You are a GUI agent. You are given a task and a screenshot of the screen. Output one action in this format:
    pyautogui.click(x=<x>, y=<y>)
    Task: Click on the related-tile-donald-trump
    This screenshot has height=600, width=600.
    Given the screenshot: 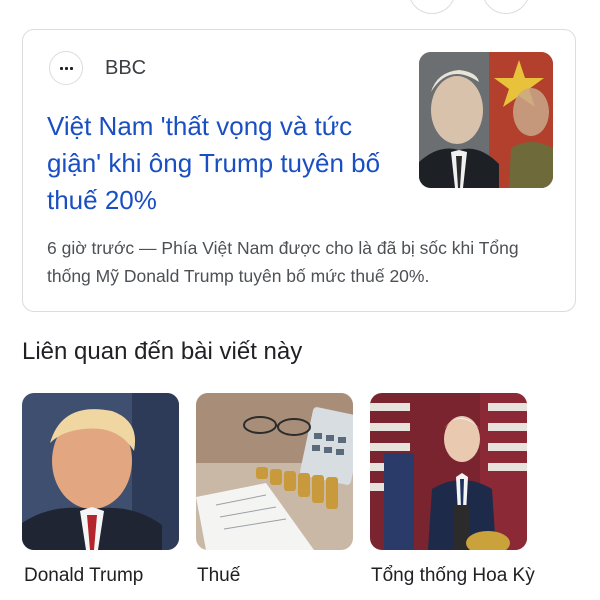 What is the action you would take?
    pyautogui.click(x=100, y=471)
    